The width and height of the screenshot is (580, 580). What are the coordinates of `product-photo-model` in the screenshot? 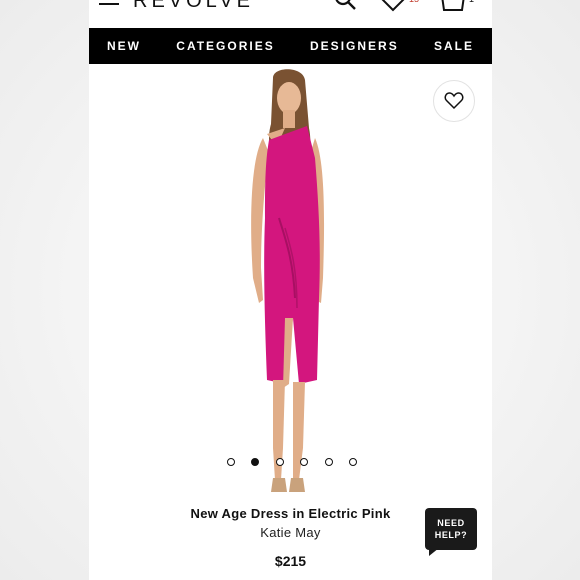 It's located at (288, 280).